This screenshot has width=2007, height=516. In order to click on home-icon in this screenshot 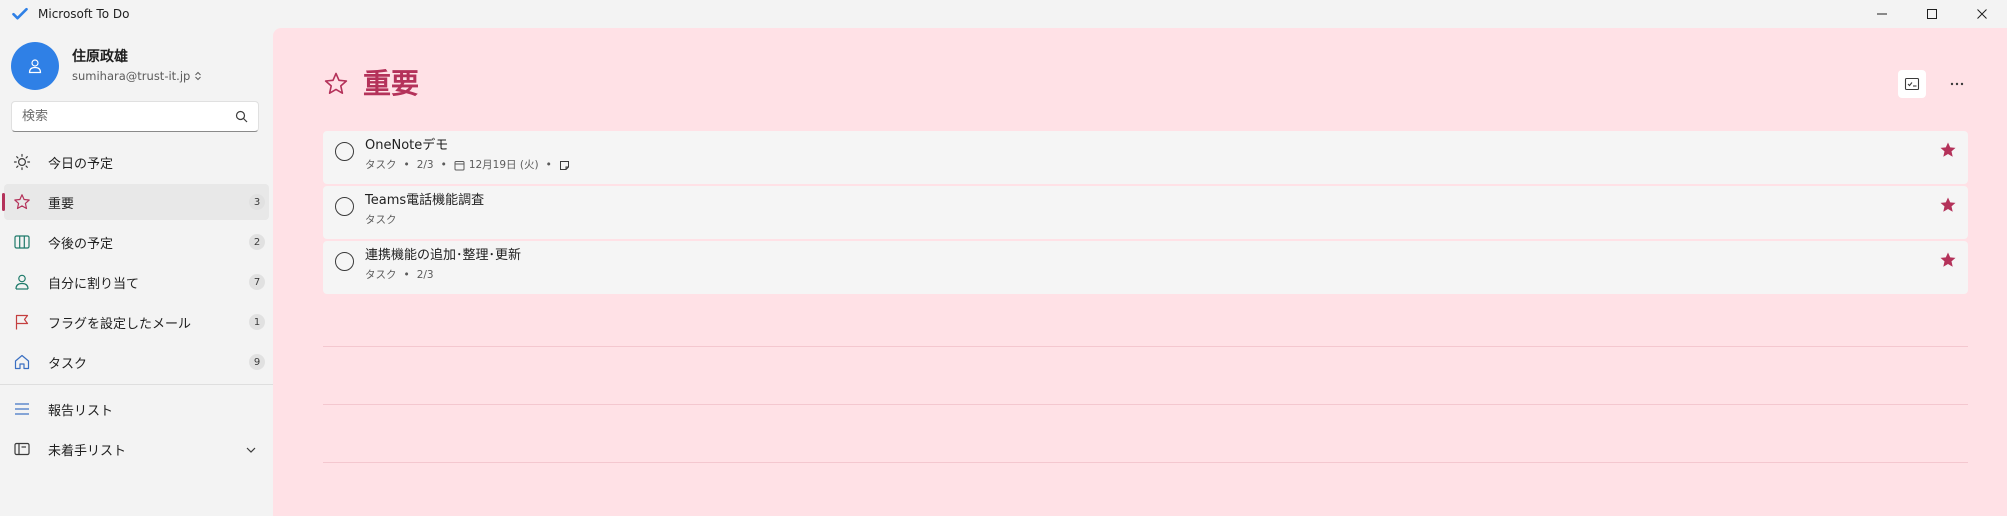, I will do `click(22, 362)`.